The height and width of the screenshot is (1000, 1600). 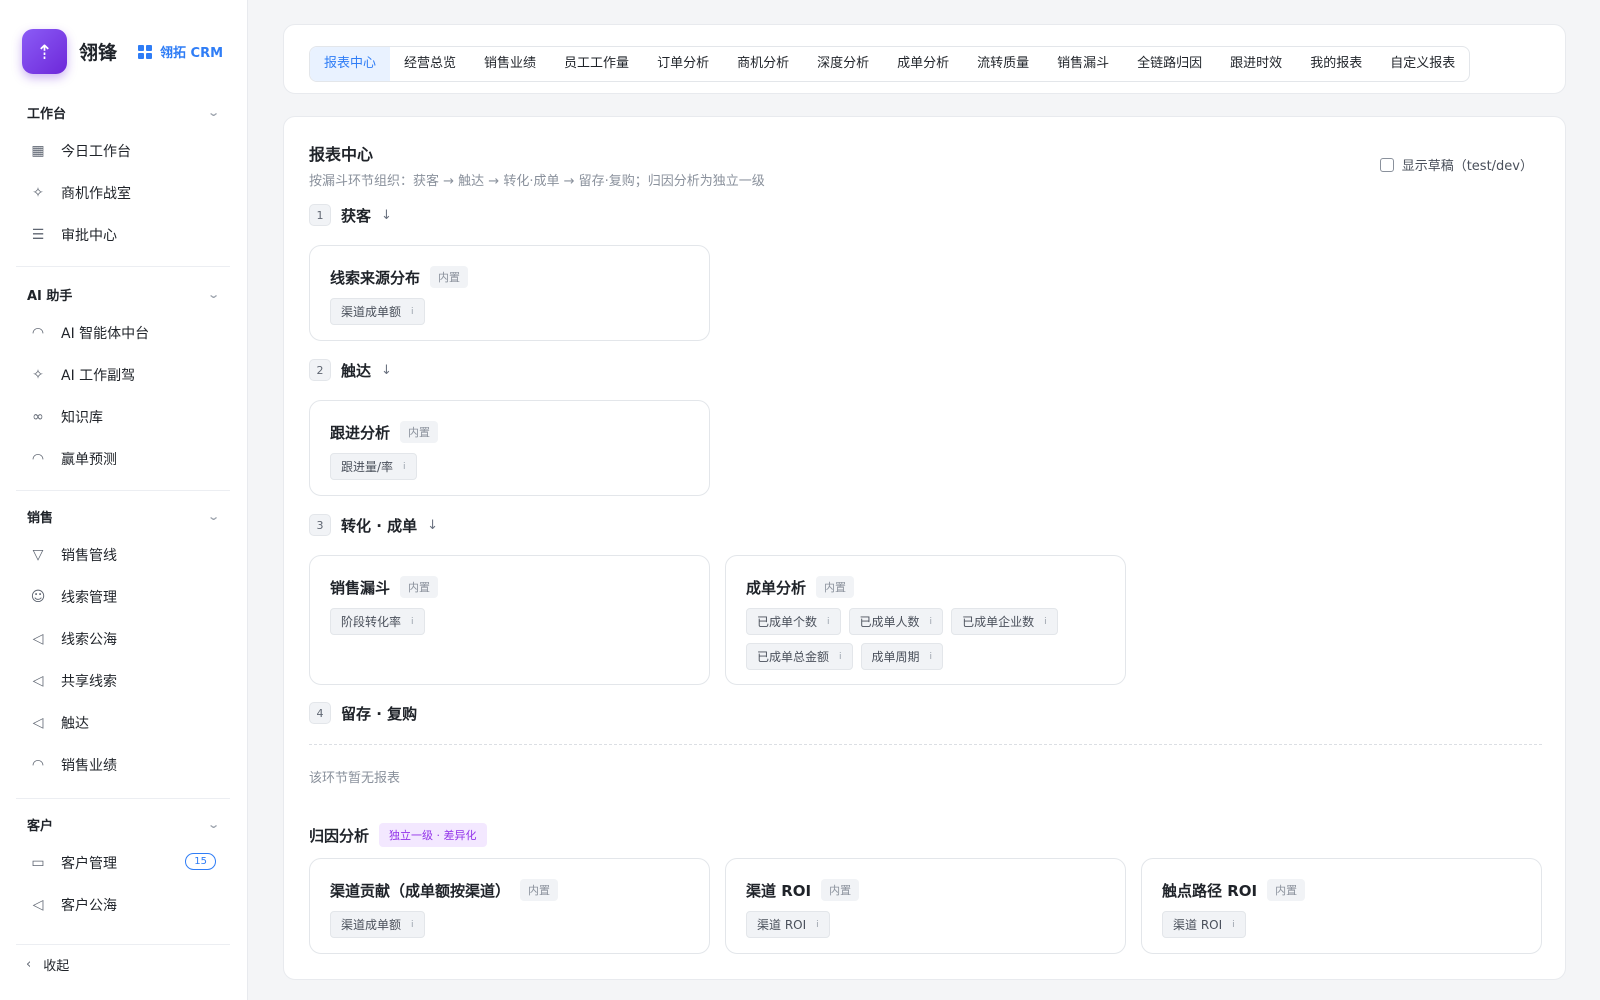 I want to click on chevron-left-icon: ‹, so click(x=29, y=964).